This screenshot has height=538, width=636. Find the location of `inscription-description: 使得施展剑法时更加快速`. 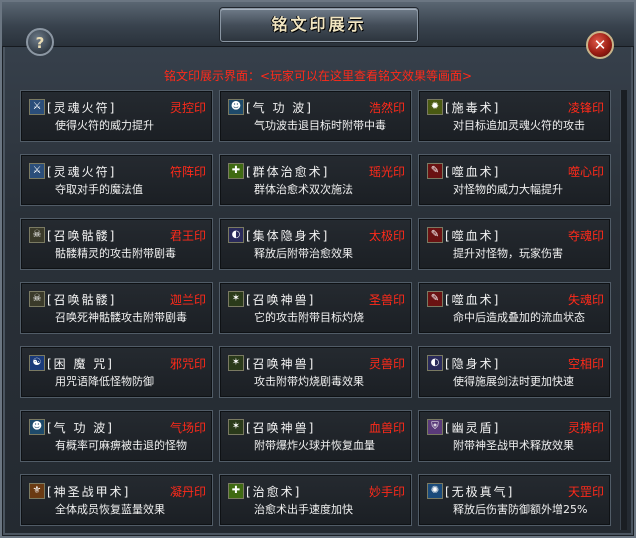

inscription-description: 使得施展剑法时更加快速 is located at coordinates (513, 381).